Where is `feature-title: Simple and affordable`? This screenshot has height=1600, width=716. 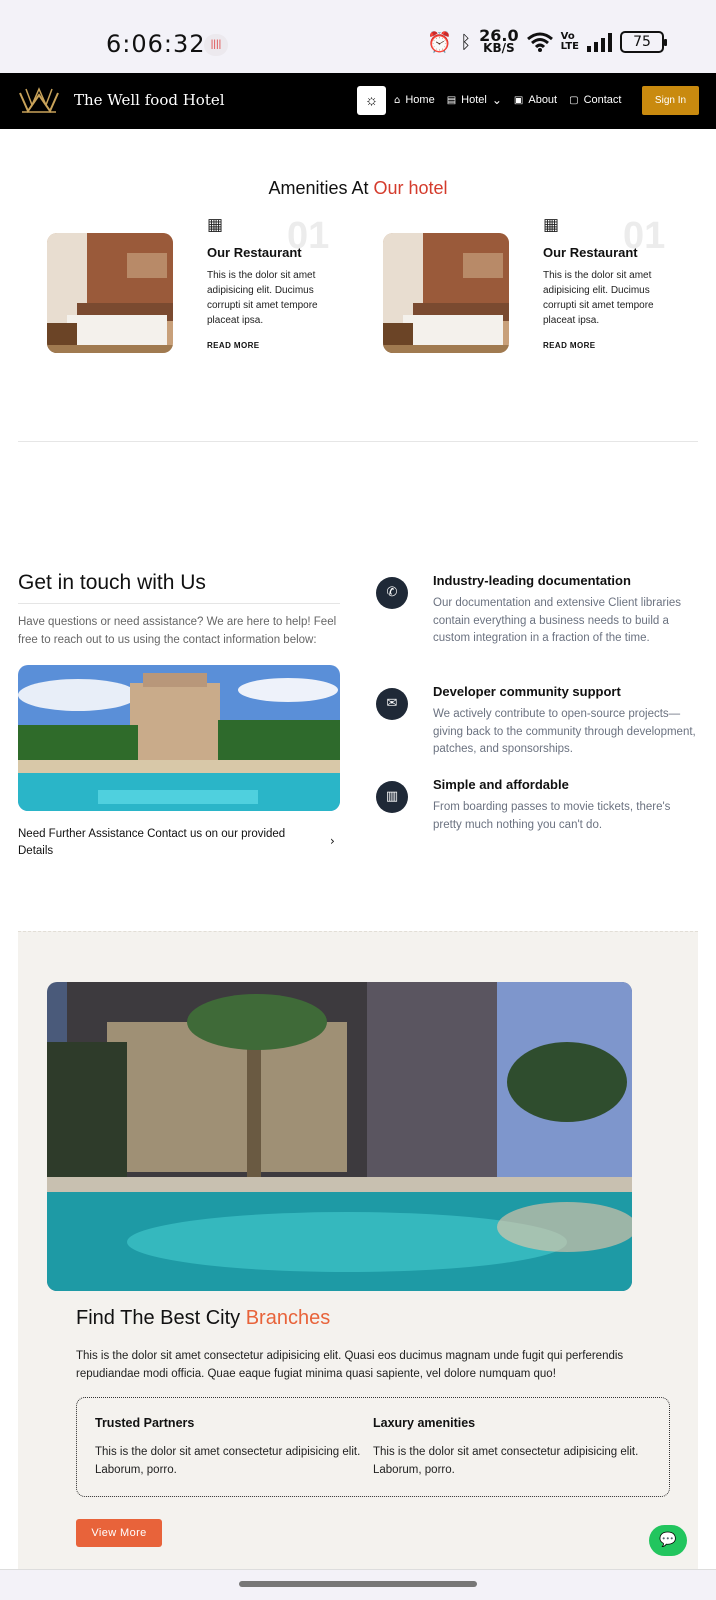
feature-title: Simple and affordable is located at coordinates (501, 784).